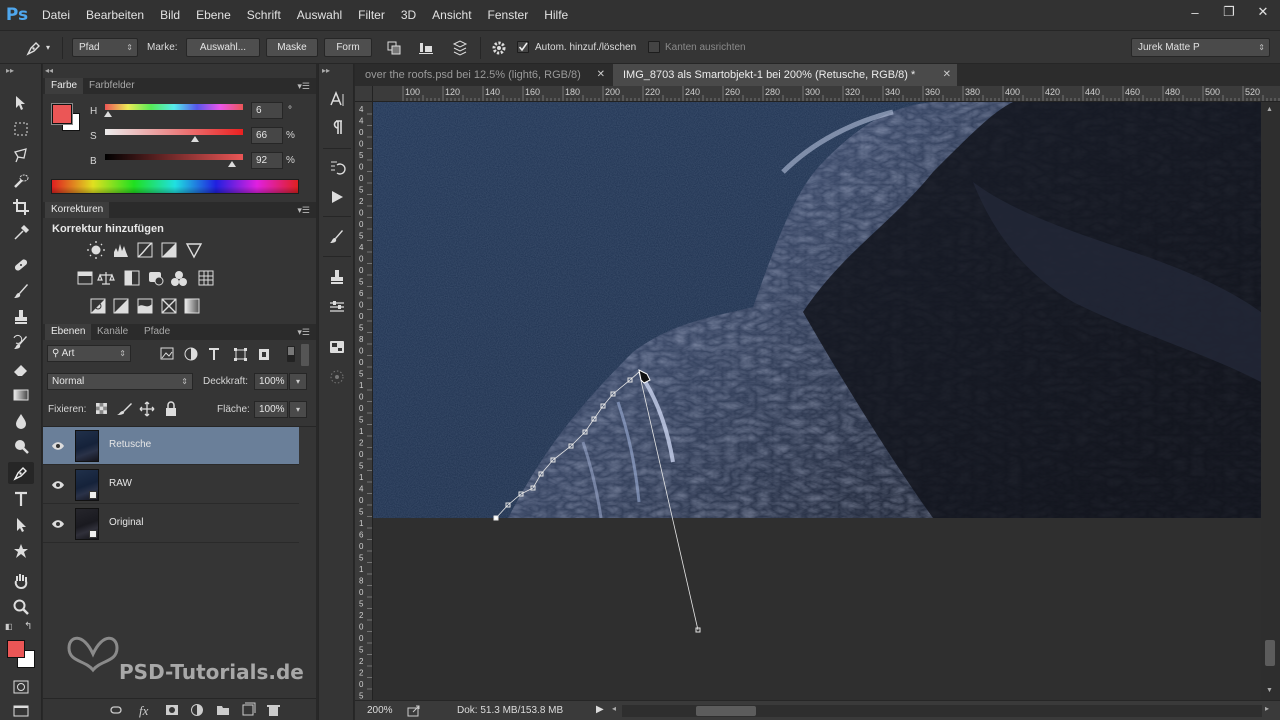  I want to click on healing-brush-tool-icon, so click(21, 265).